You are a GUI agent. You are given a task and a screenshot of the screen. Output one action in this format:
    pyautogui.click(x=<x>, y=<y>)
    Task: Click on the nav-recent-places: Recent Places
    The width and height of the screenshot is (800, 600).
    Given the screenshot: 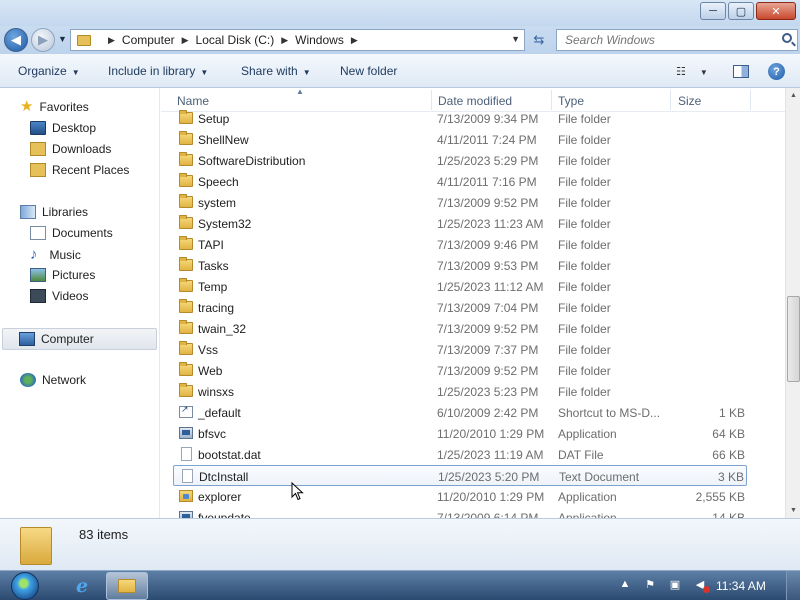 What is the action you would take?
    pyautogui.click(x=79, y=170)
    